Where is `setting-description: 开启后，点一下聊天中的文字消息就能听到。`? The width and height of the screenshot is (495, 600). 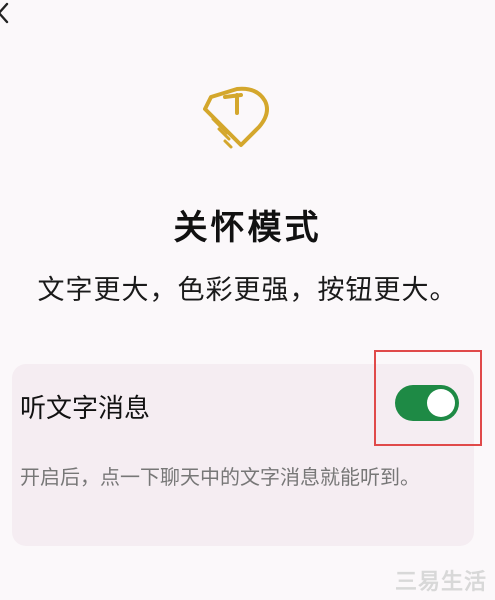 setting-description: 开启后，点一下聊天中的文字消息就能听到。 is located at coordinates (220, 477).